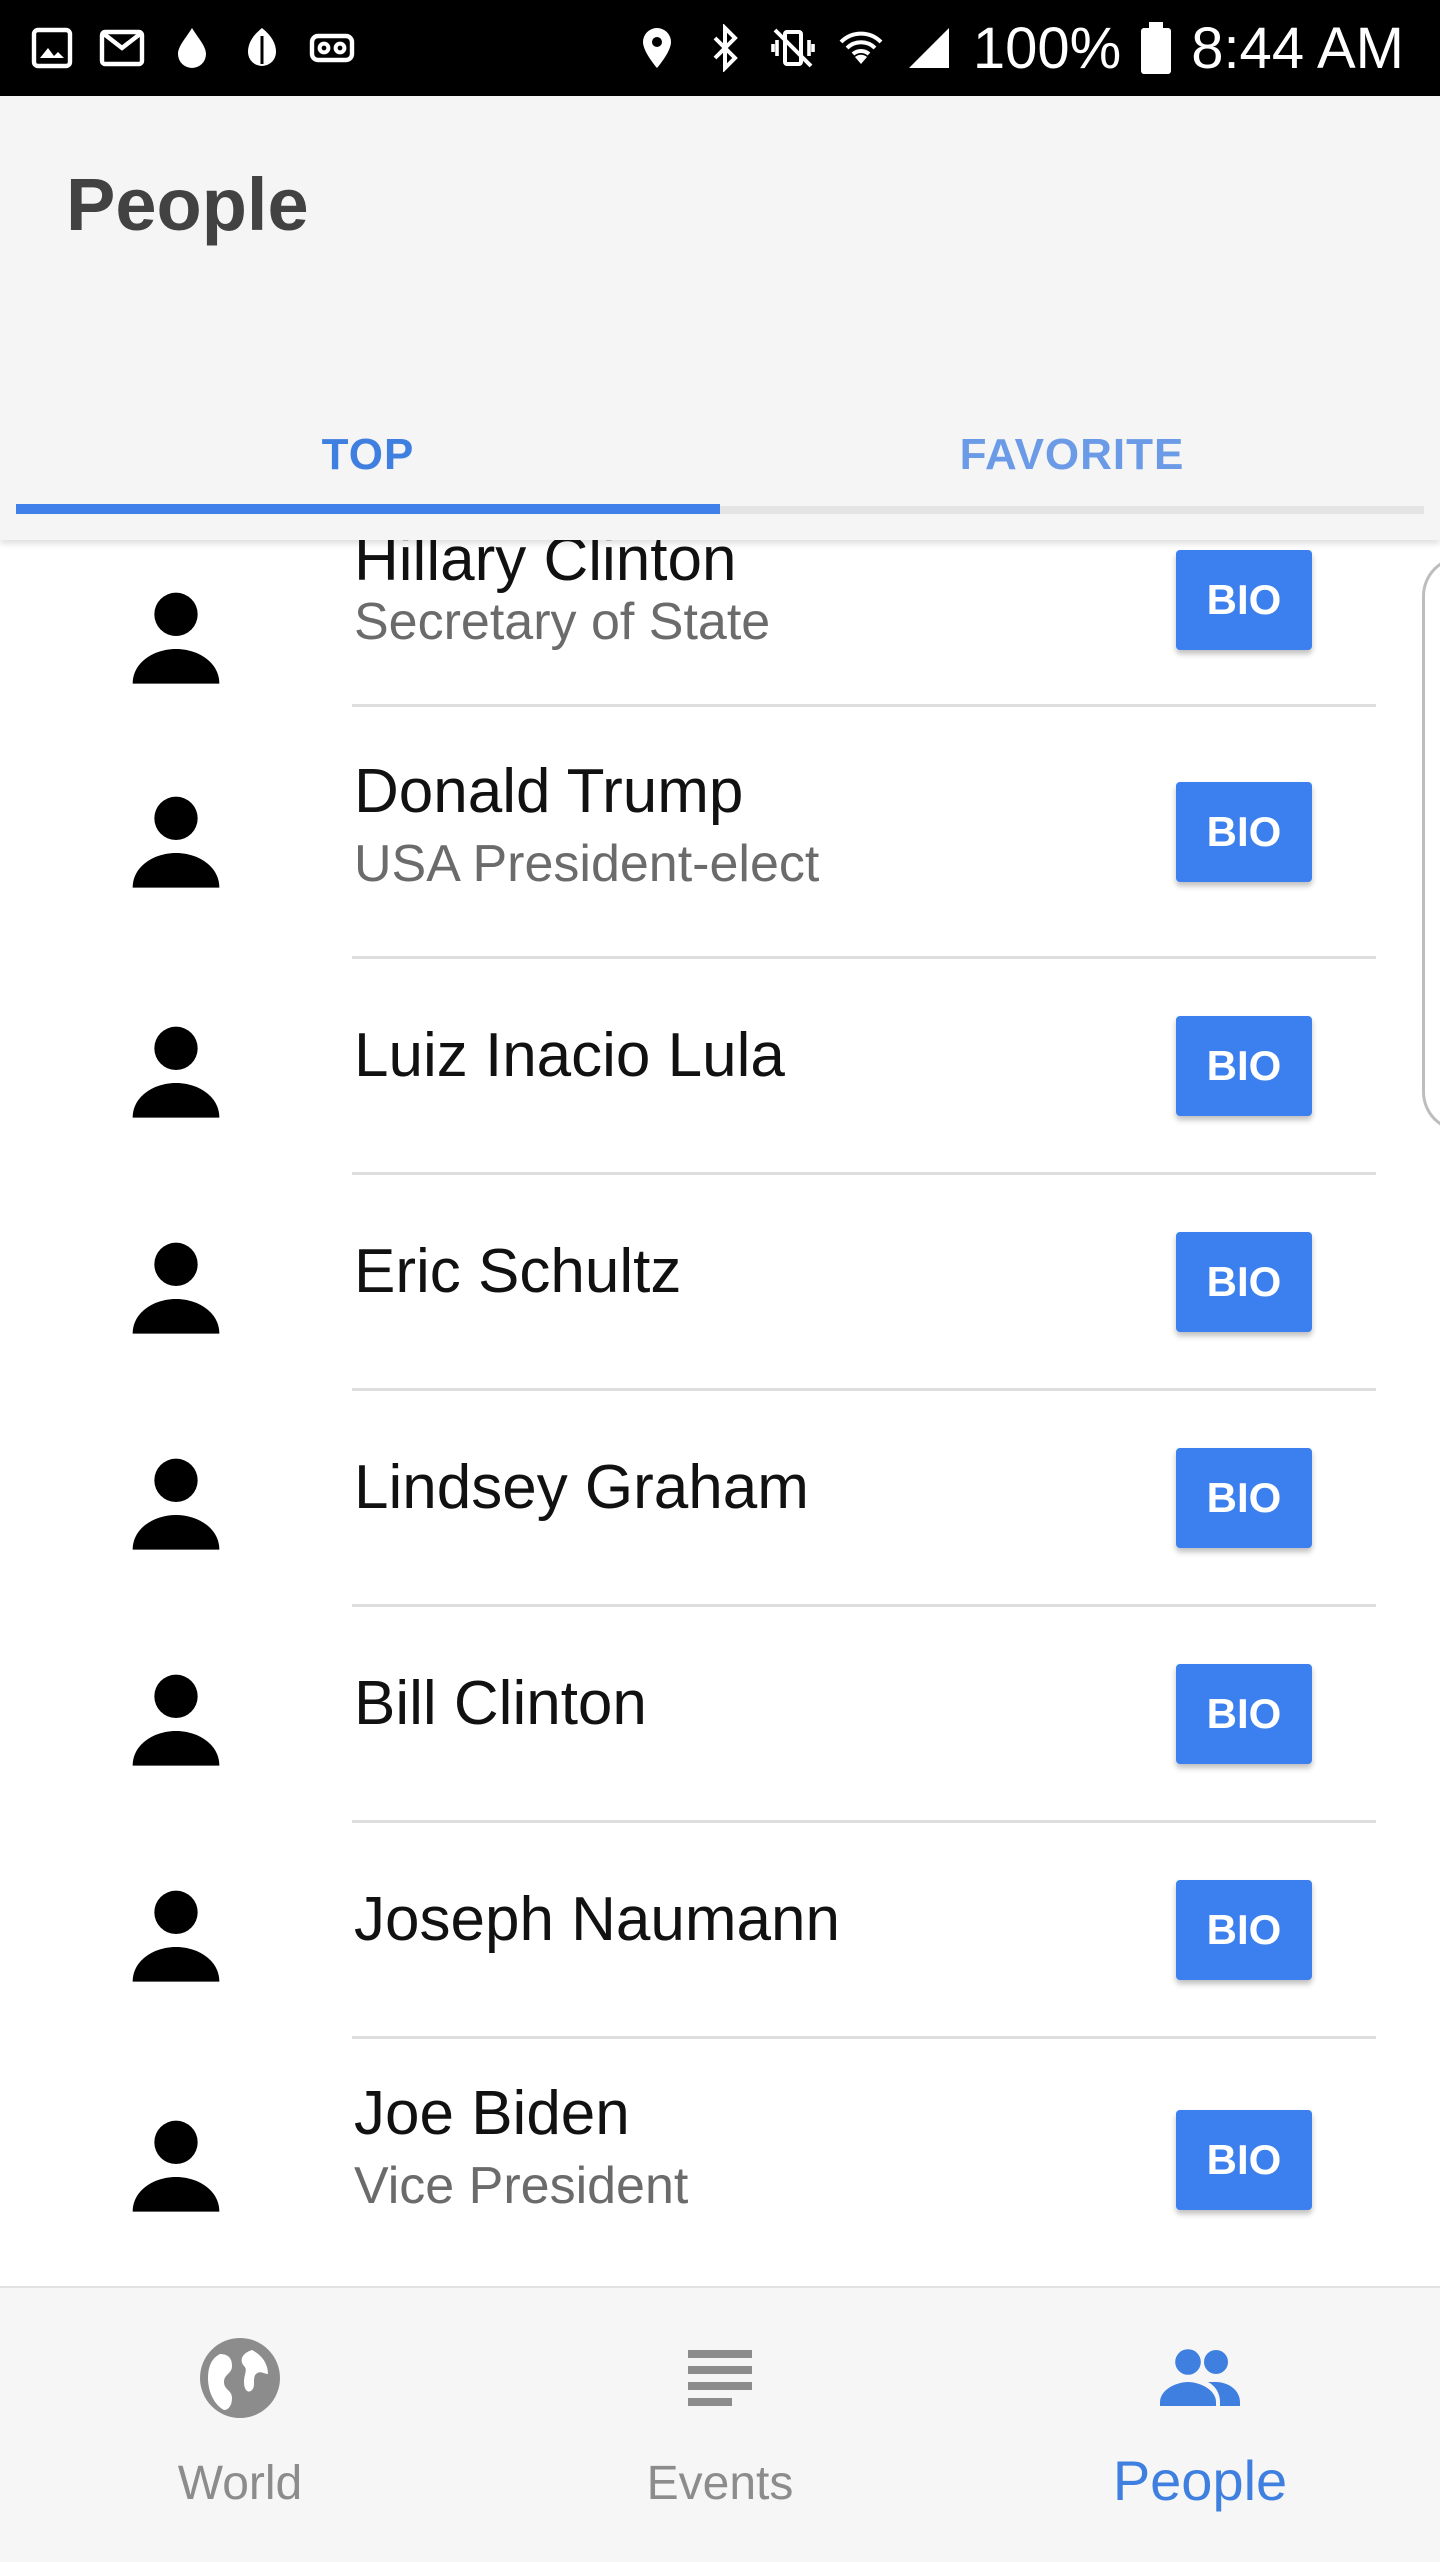  What do you see at coordinates (500, 1703) in the screenshot?
I see `person-name: Bill Clinton` at bounding box center [500, 1703].